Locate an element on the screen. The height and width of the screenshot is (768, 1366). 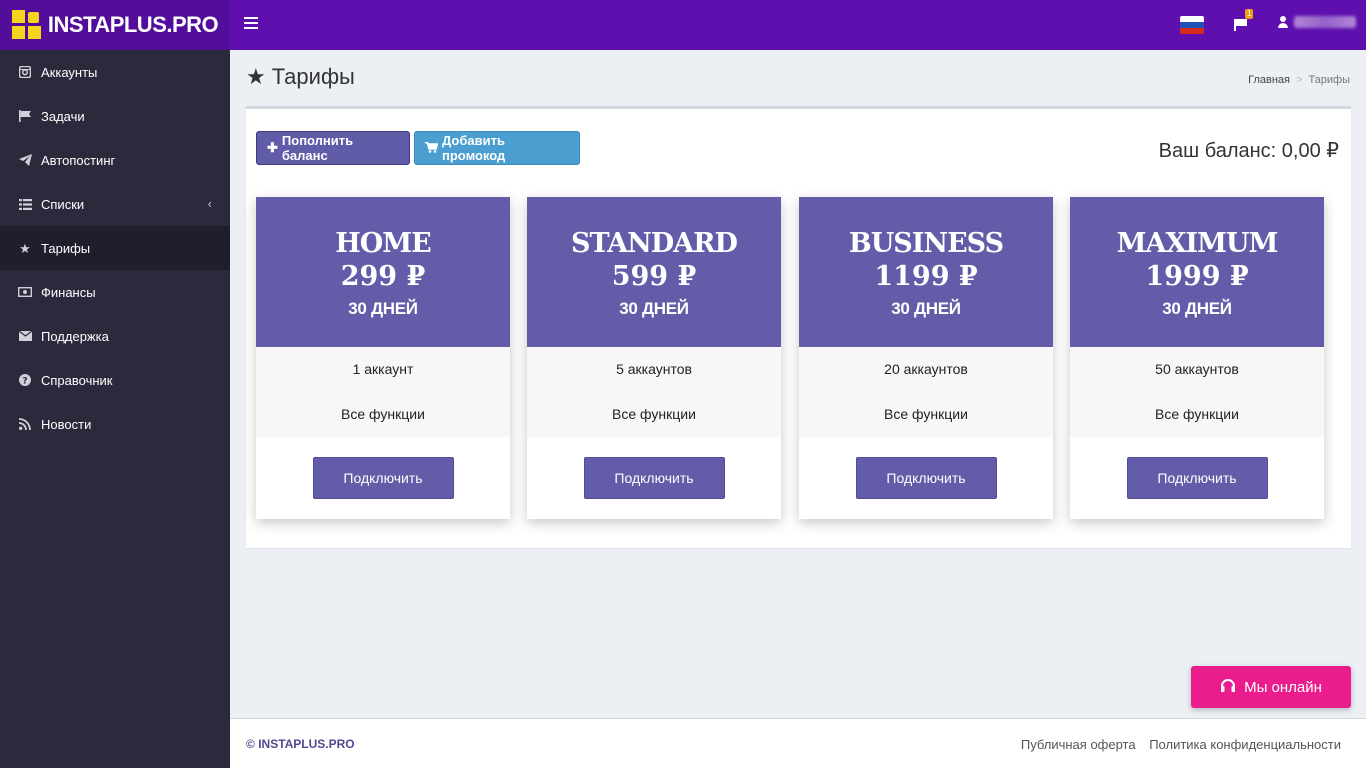
sidebar-item-label: Аккаунты is located at coordinates (69, 72).